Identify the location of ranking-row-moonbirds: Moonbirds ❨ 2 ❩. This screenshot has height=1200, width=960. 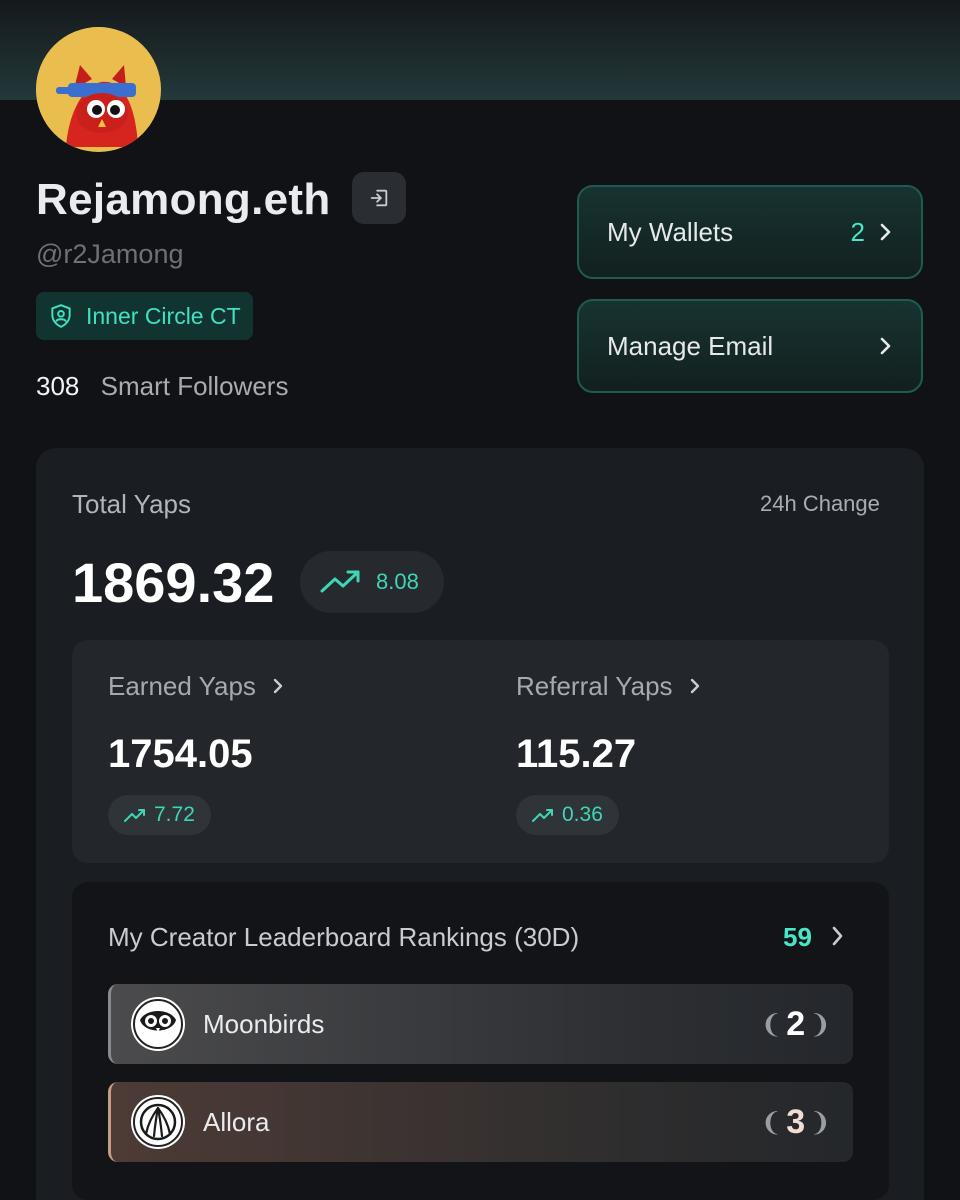
(480, 1024).